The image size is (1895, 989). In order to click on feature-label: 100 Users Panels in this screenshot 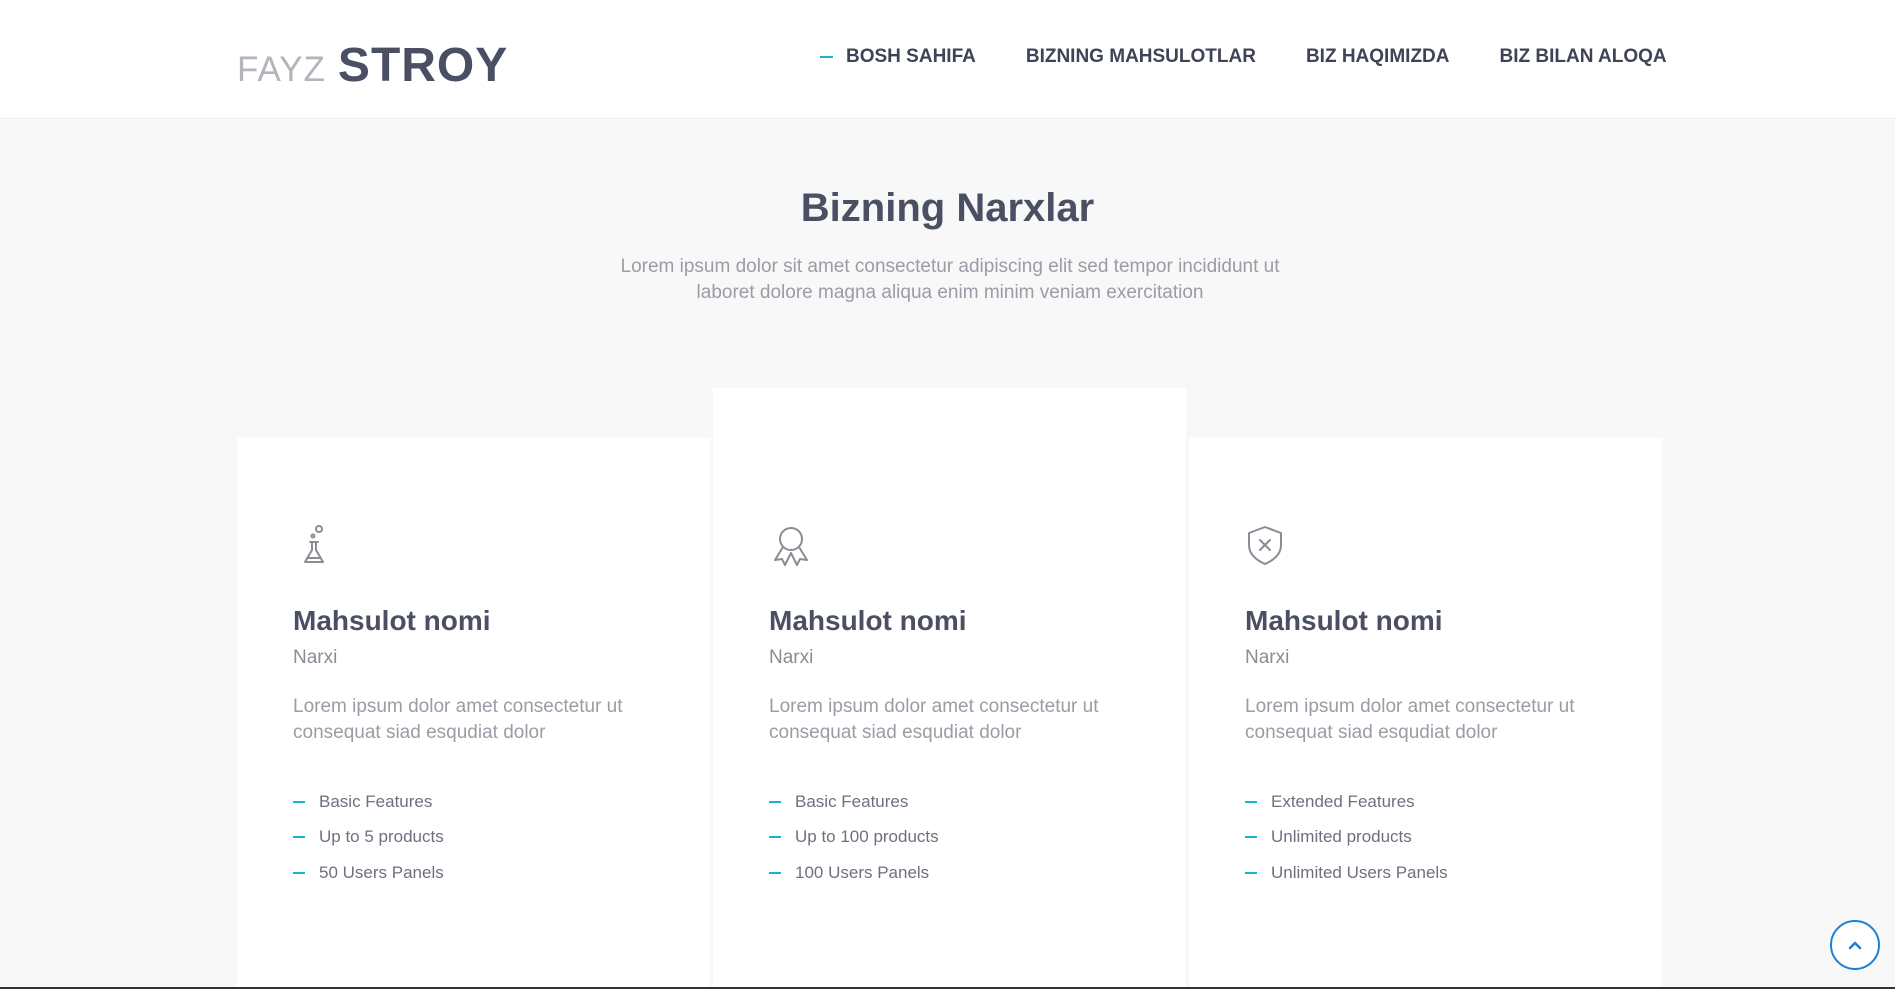, I will do `click(862, 872)`.